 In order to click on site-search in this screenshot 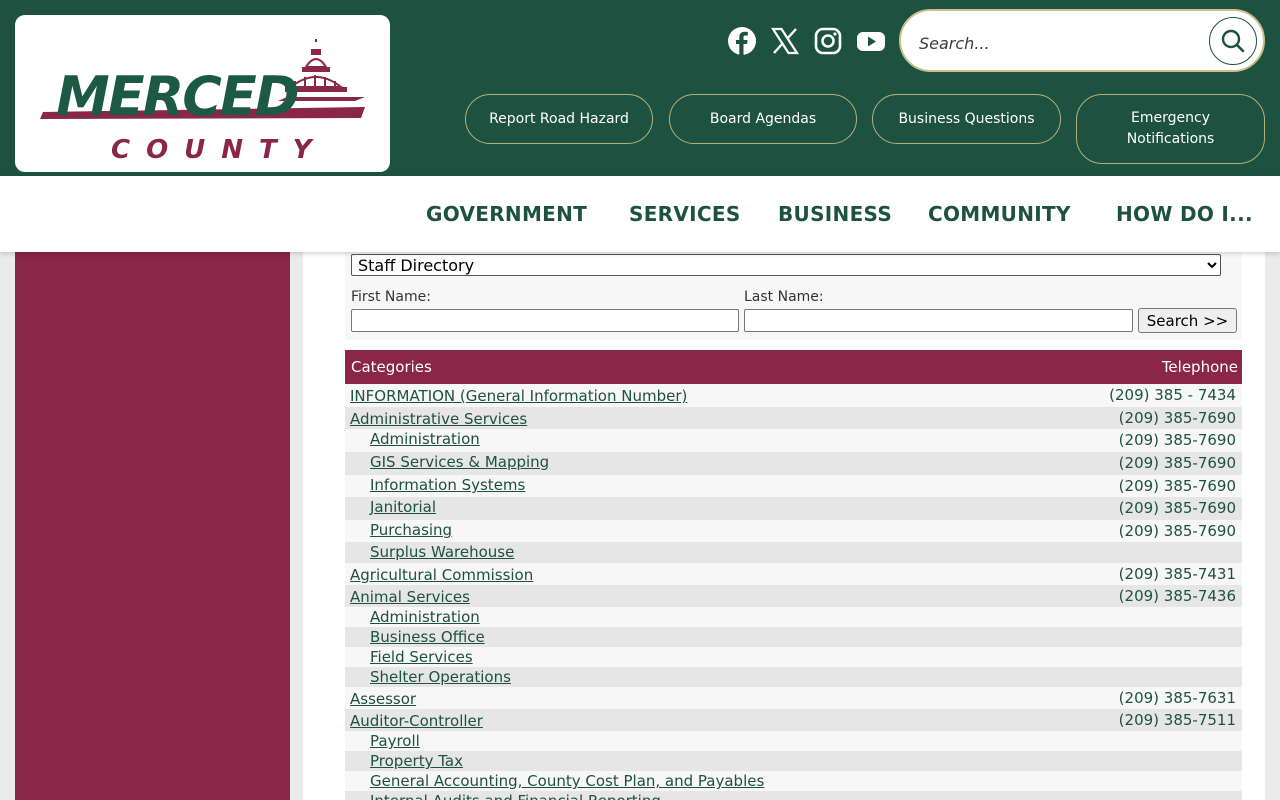, I will do `click(1082, 40)`.